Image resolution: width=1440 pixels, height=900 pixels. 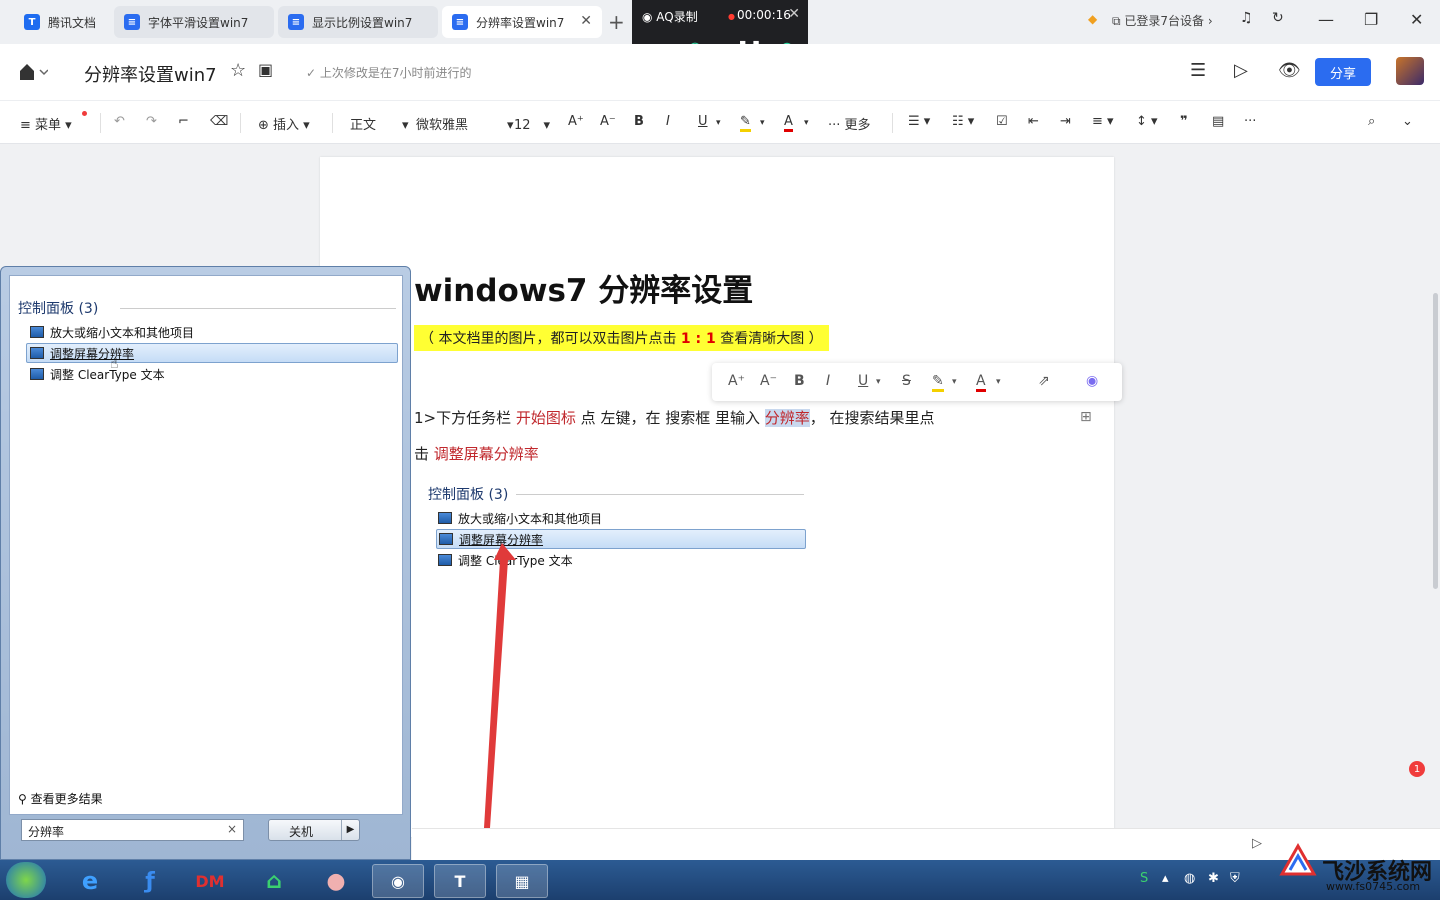 What do you see at coordinates (1002, 121) in the screenshot?
I see `checklist-icon: ☑` at bounding box center [1002, 121].